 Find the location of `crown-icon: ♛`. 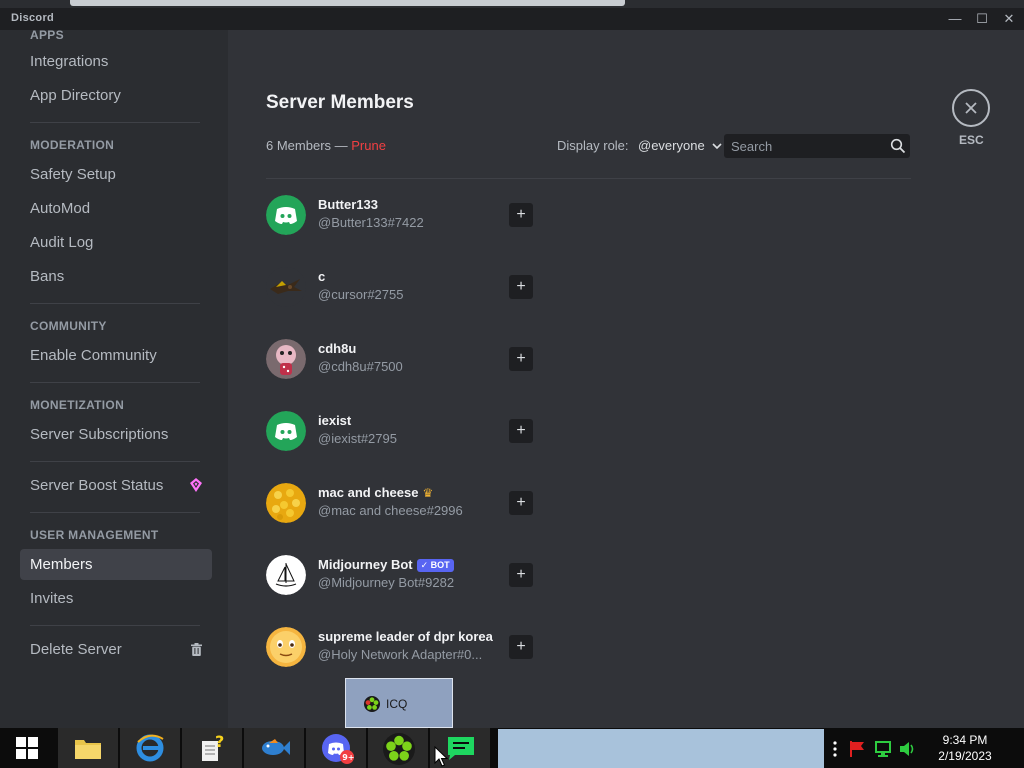

crown-icon: ♛ is located at coordinates (428, 493).